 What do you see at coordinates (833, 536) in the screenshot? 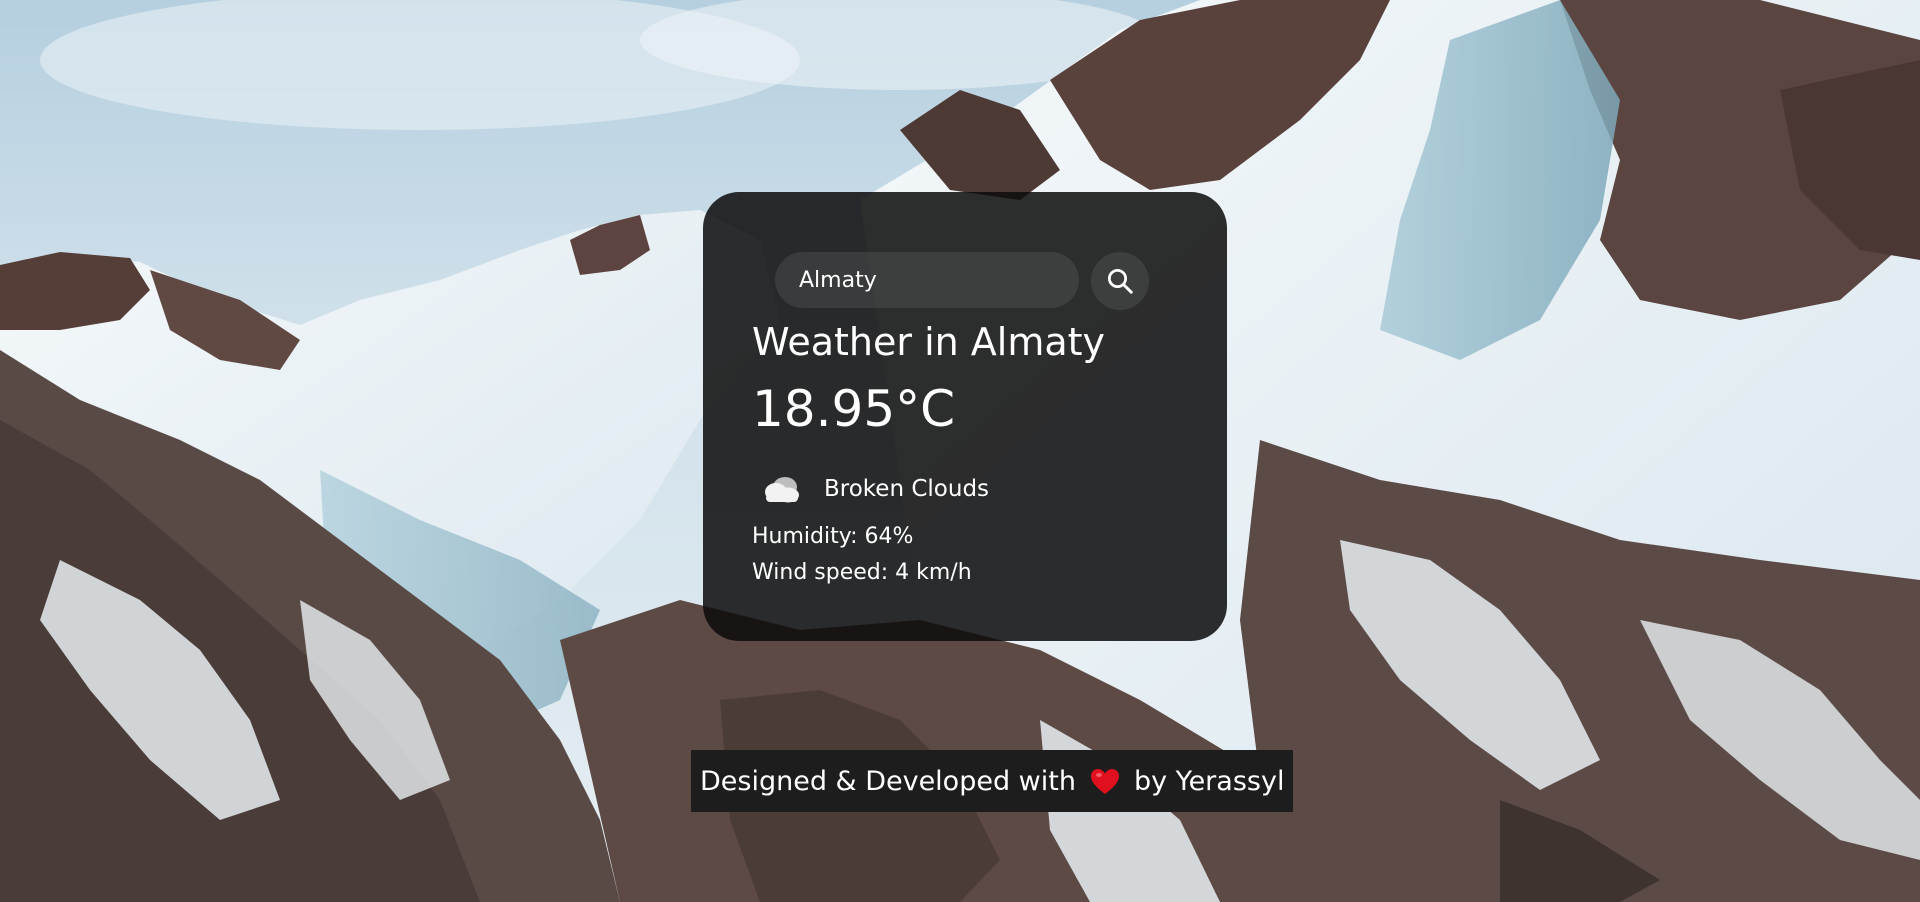
I see `humidity-text: Humidity: 64%` at bounding box center [833, 536].